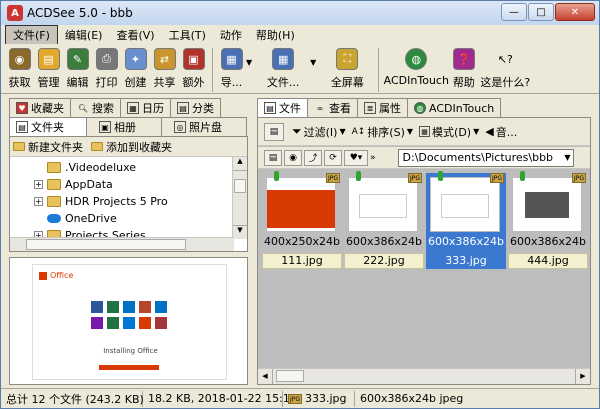  Describe the element at coordinates (249, 62) in the screenshot. I see `guide-dropdown-icon: ▼` at that location.